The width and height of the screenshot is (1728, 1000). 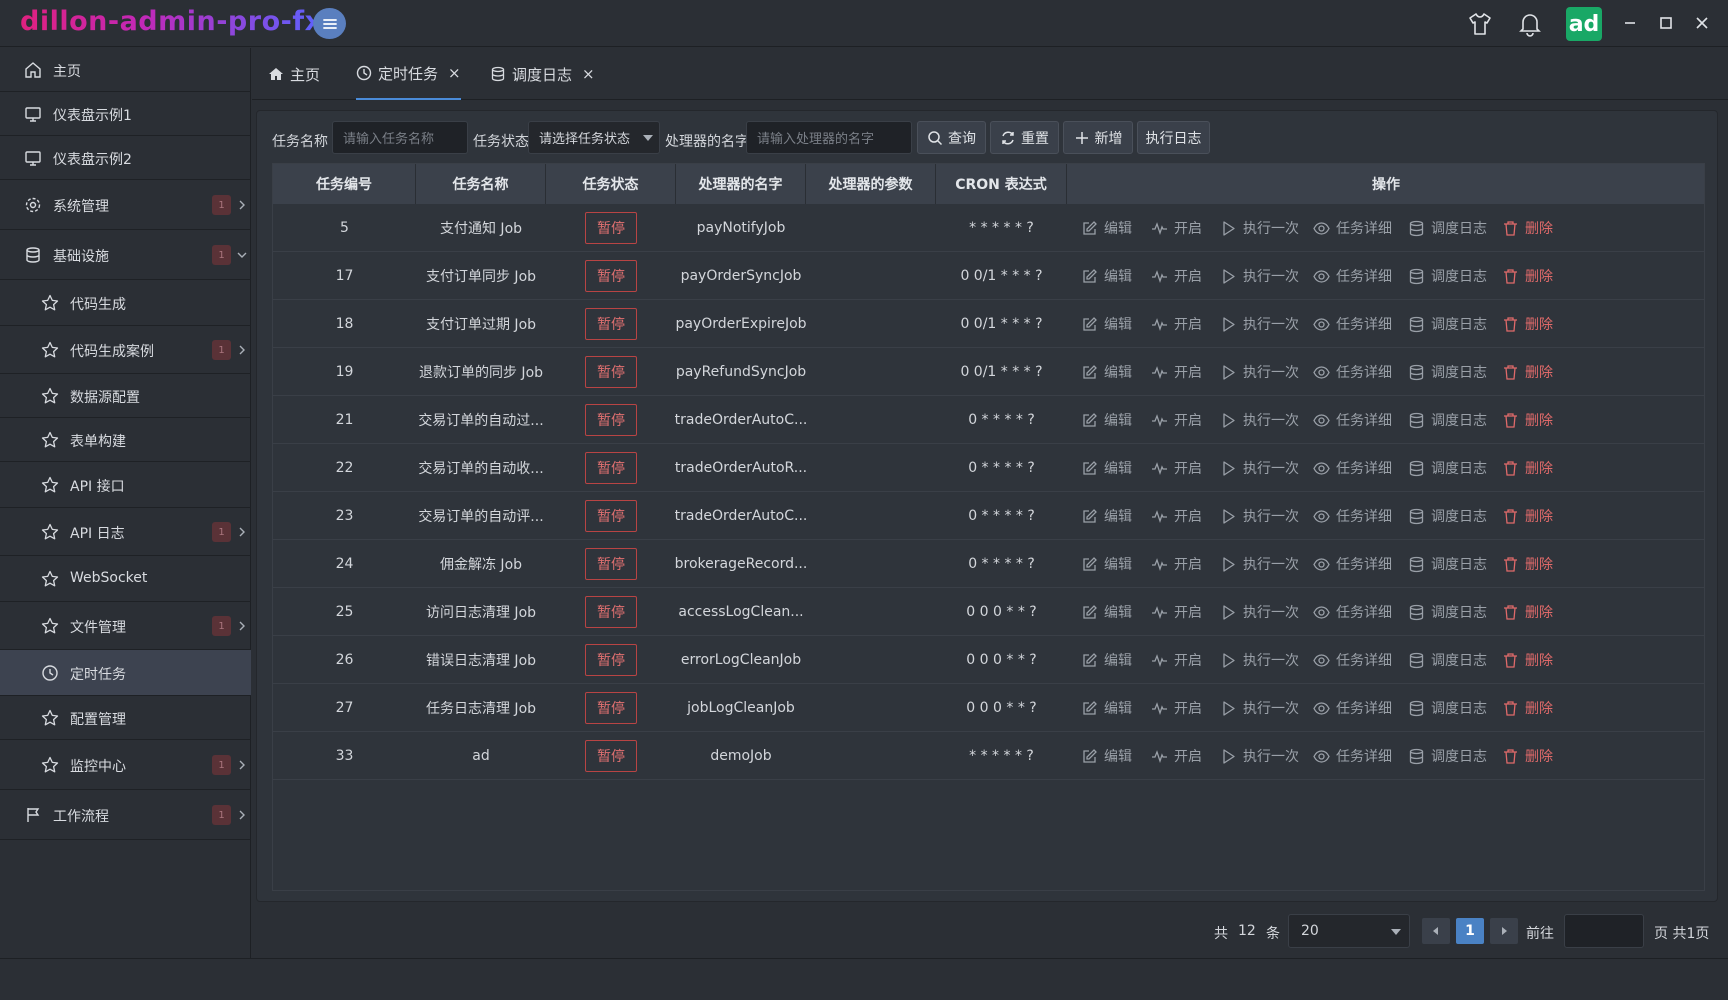 I want to click on column-header: 处理器的名字, so click(x=741, y=184).